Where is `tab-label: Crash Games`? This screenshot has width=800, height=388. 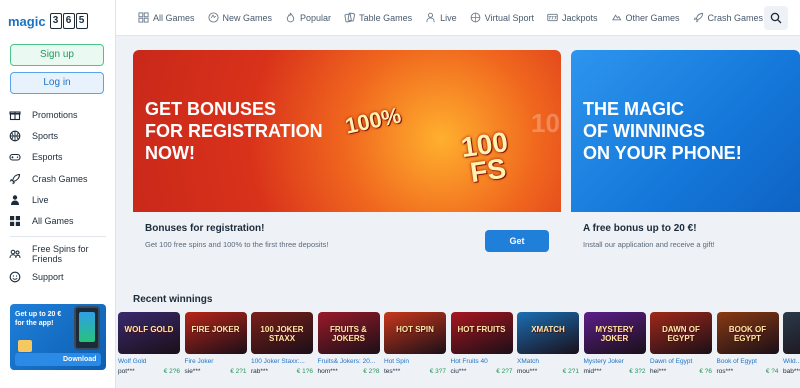 tab-label: Crash Games is located at coordinates (735, 17).